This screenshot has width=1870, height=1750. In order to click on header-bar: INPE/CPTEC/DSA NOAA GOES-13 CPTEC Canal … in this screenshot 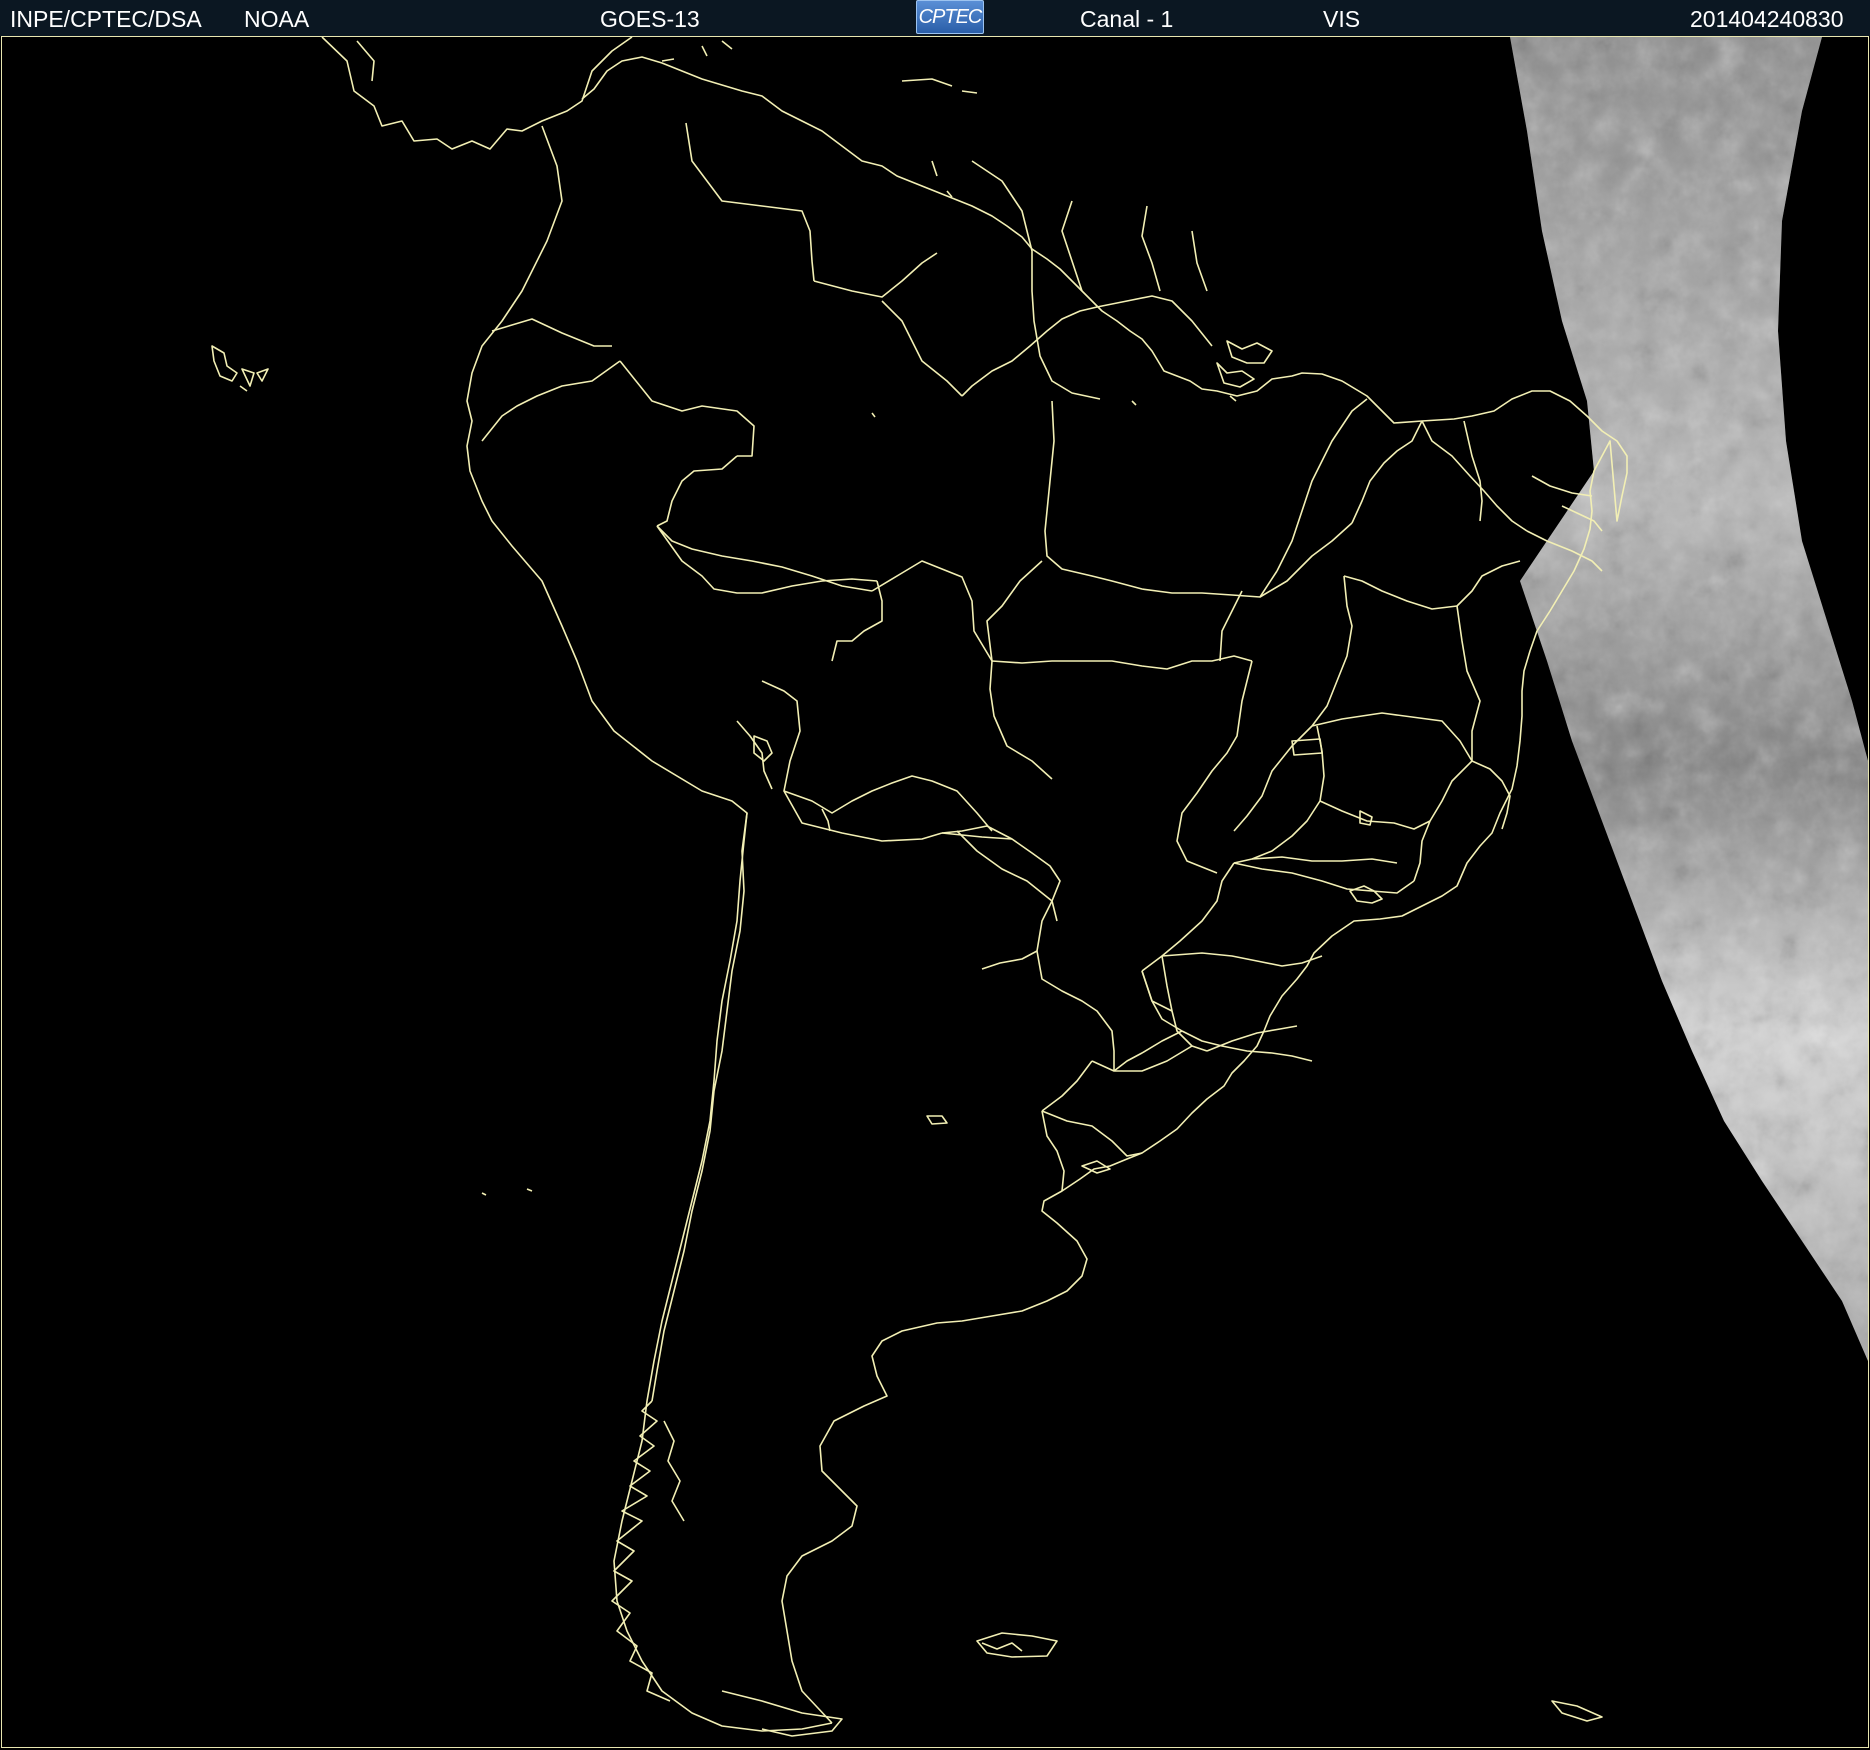, I will do `click(935, 18)`.